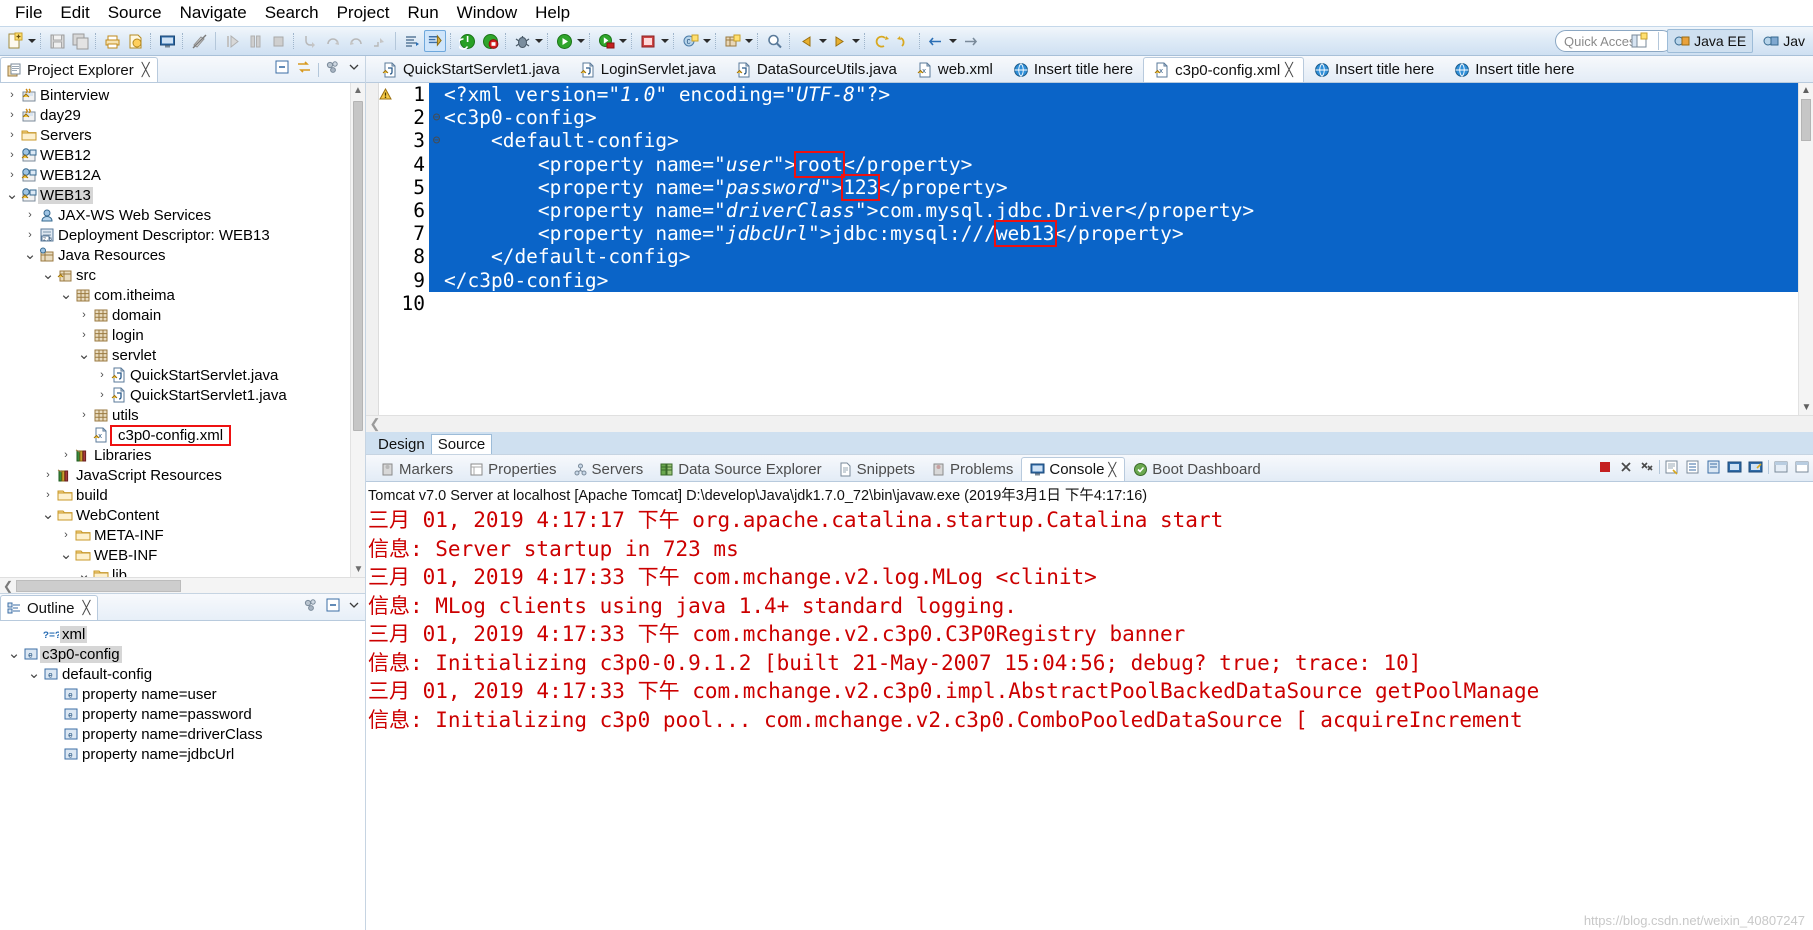 The width and height of the screenshot is (1813, 930). Describe the element at coordinates (1710, 41) in the screenshot. I see `perspective-java-ee: Java EE` at that location.